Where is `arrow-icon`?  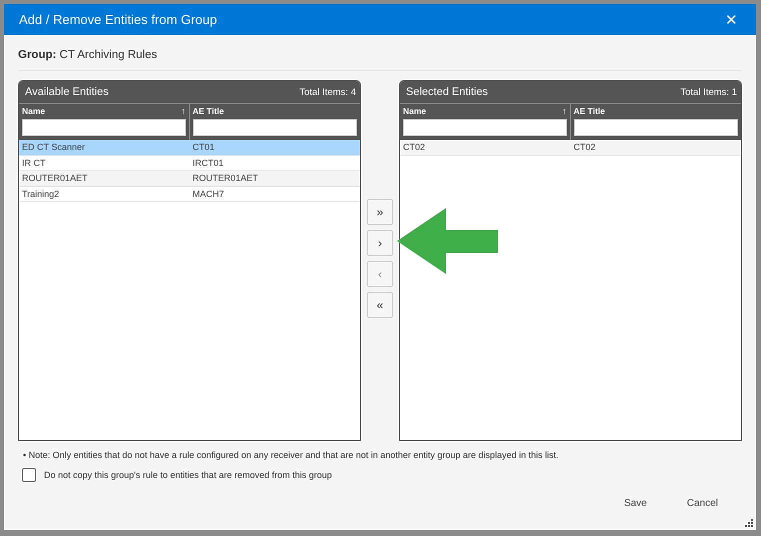 arrow-icon is located at coordinates (447, 241).